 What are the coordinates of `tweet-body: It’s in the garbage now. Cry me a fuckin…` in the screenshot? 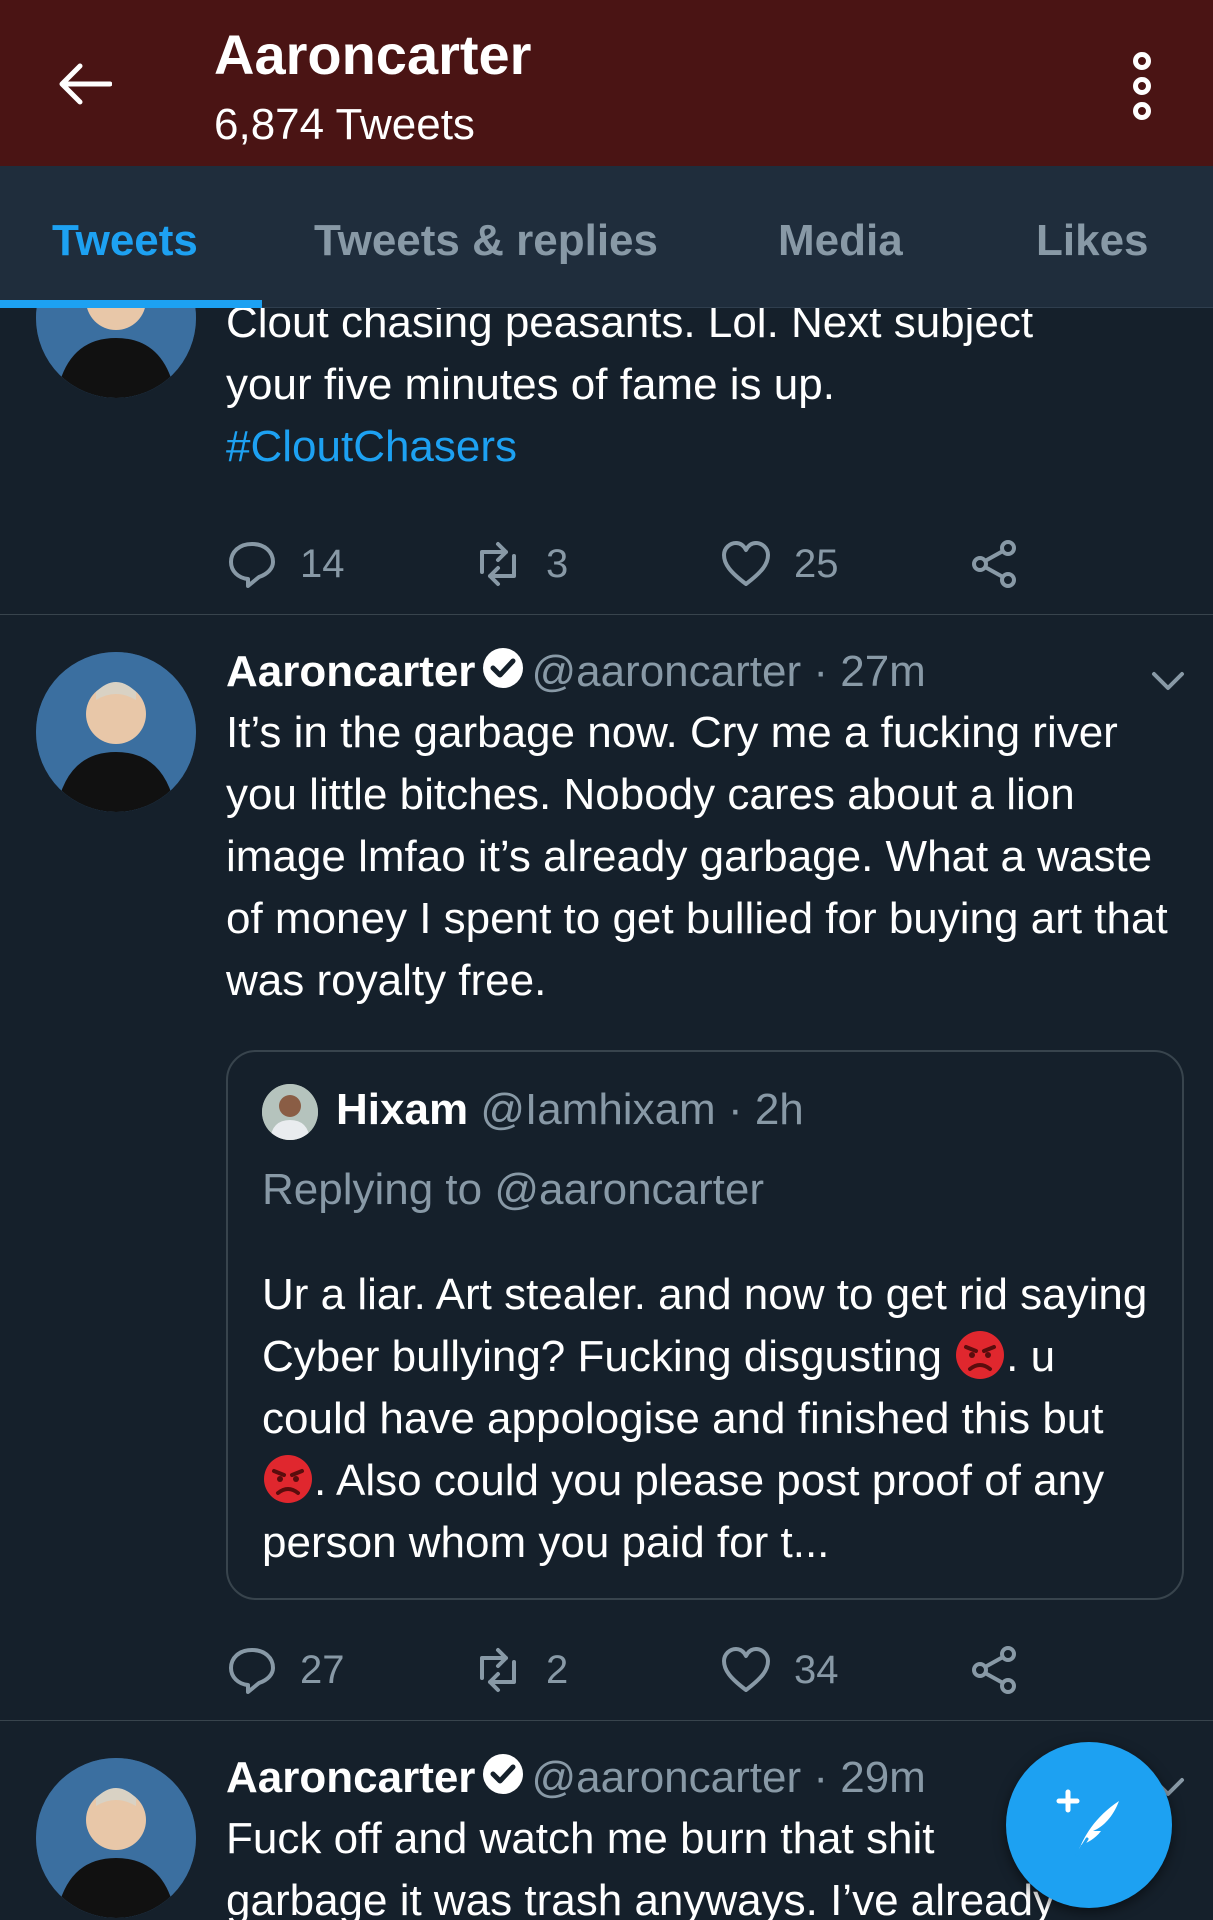 It's located at (697, 856).